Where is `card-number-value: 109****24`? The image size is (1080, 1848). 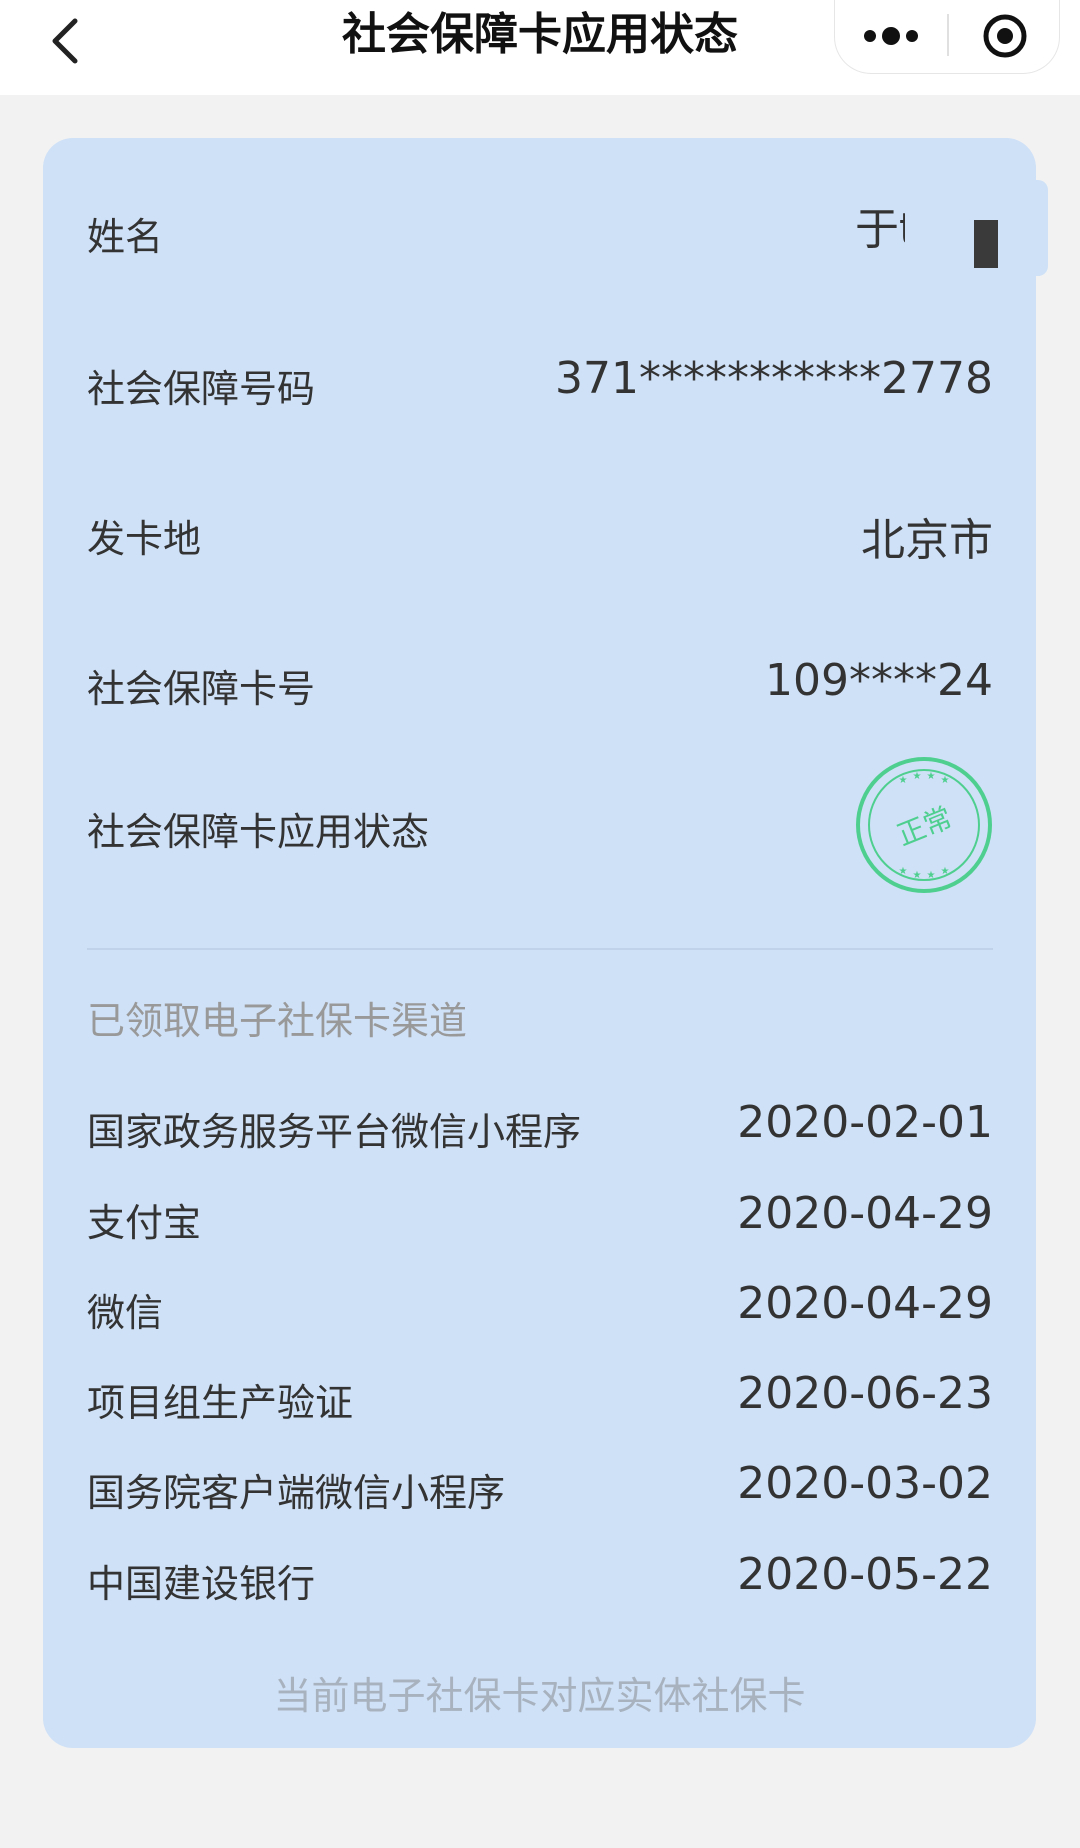 card-number-value: 109****24 is located at coordinates (879, 680).